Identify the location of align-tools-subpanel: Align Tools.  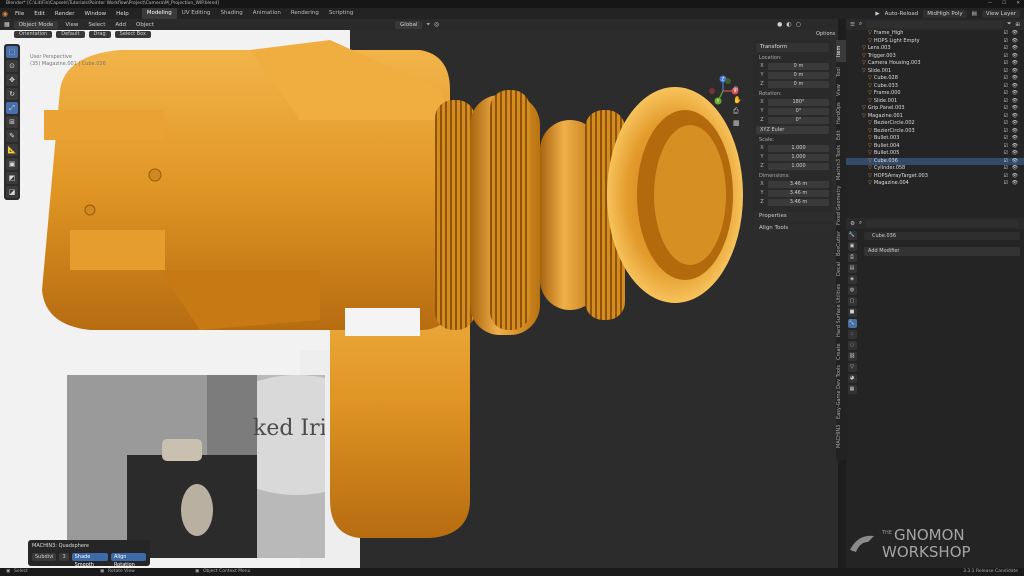
(792, 228).